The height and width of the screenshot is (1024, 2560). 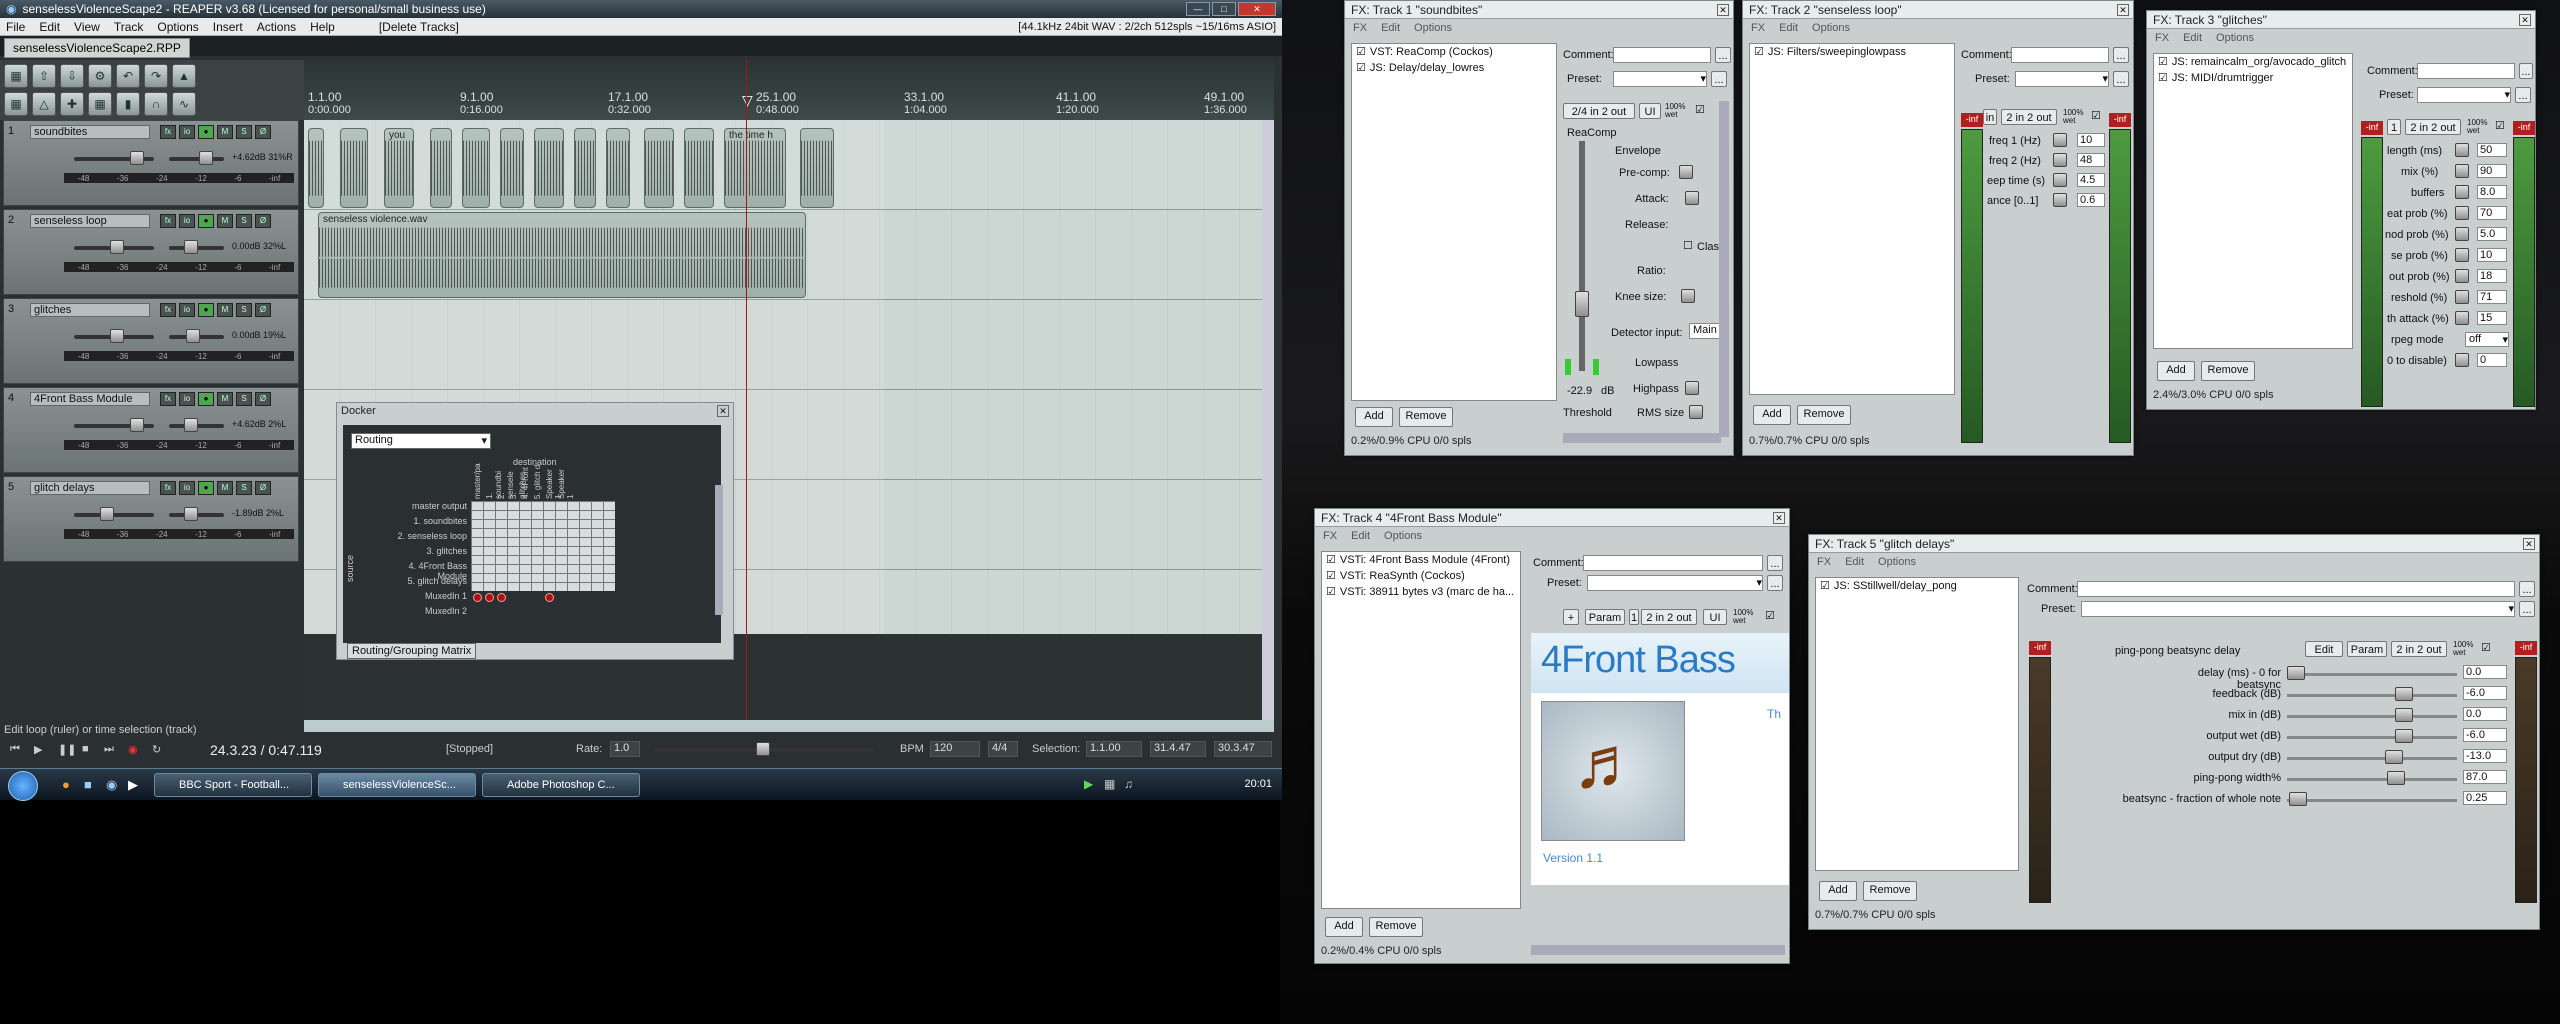 I want to click on fx-chain-item: VSTi: ReaSynth (Cockos), so click(x=1421, y=576).